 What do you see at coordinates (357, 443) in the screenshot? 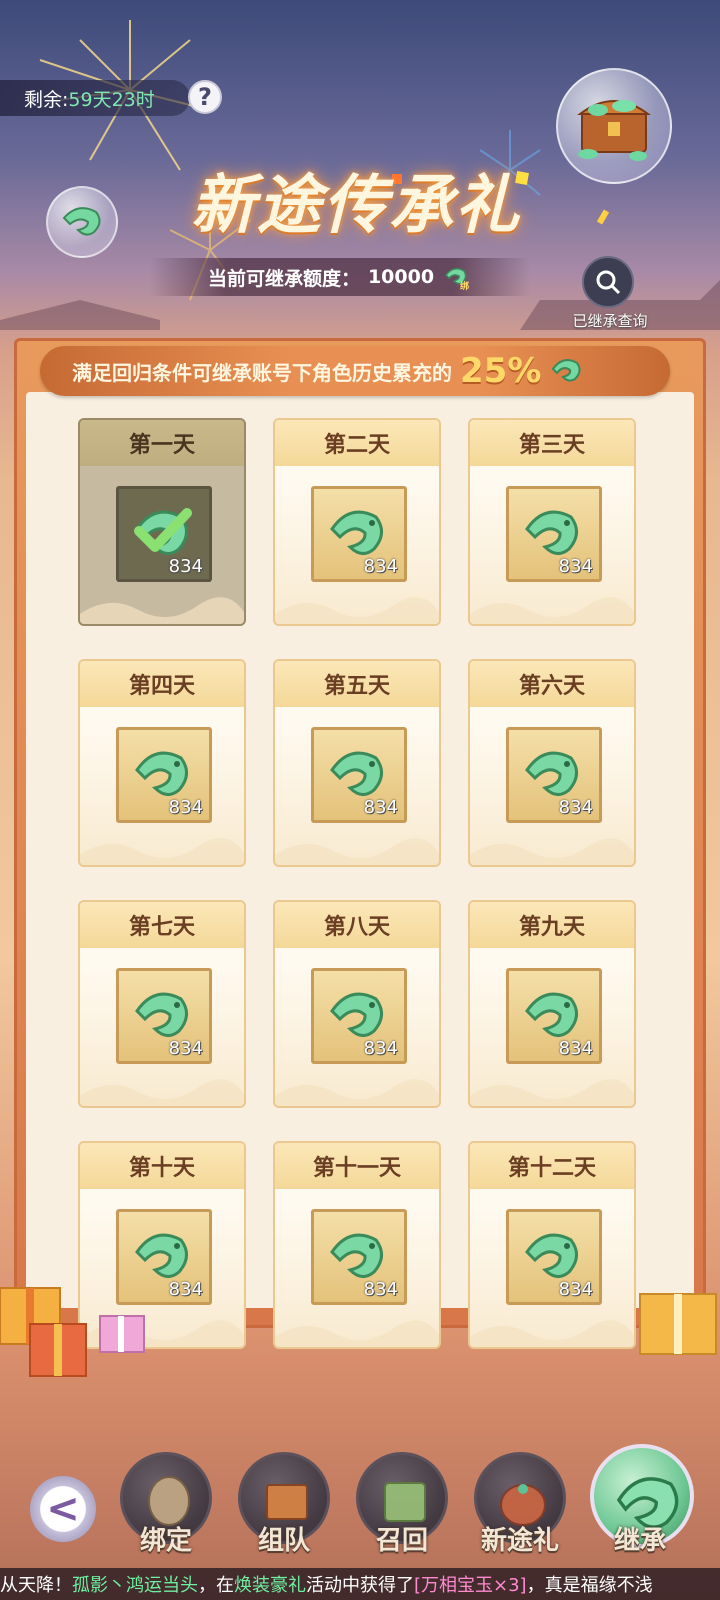
I see `day-label: 第二天` at bounding box center [357, 443].